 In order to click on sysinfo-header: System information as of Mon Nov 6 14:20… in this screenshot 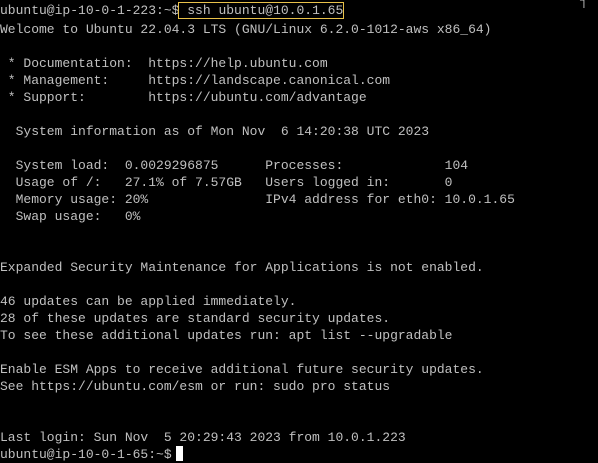, I will do `click(215, 131)`.